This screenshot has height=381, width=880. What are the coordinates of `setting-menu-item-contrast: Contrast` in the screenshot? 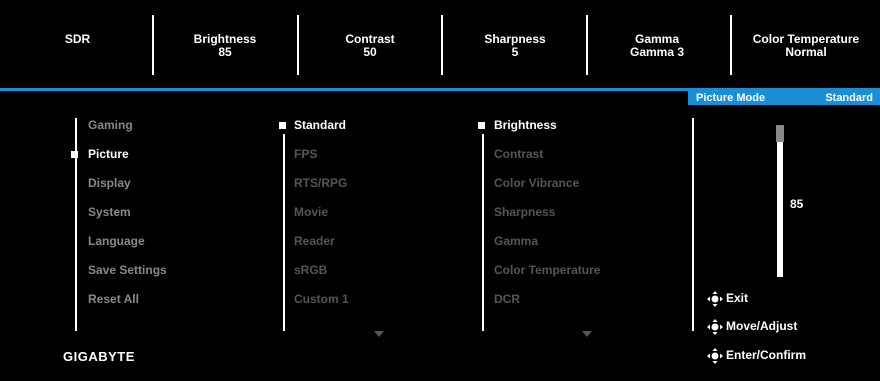 It's located at (518, 154).